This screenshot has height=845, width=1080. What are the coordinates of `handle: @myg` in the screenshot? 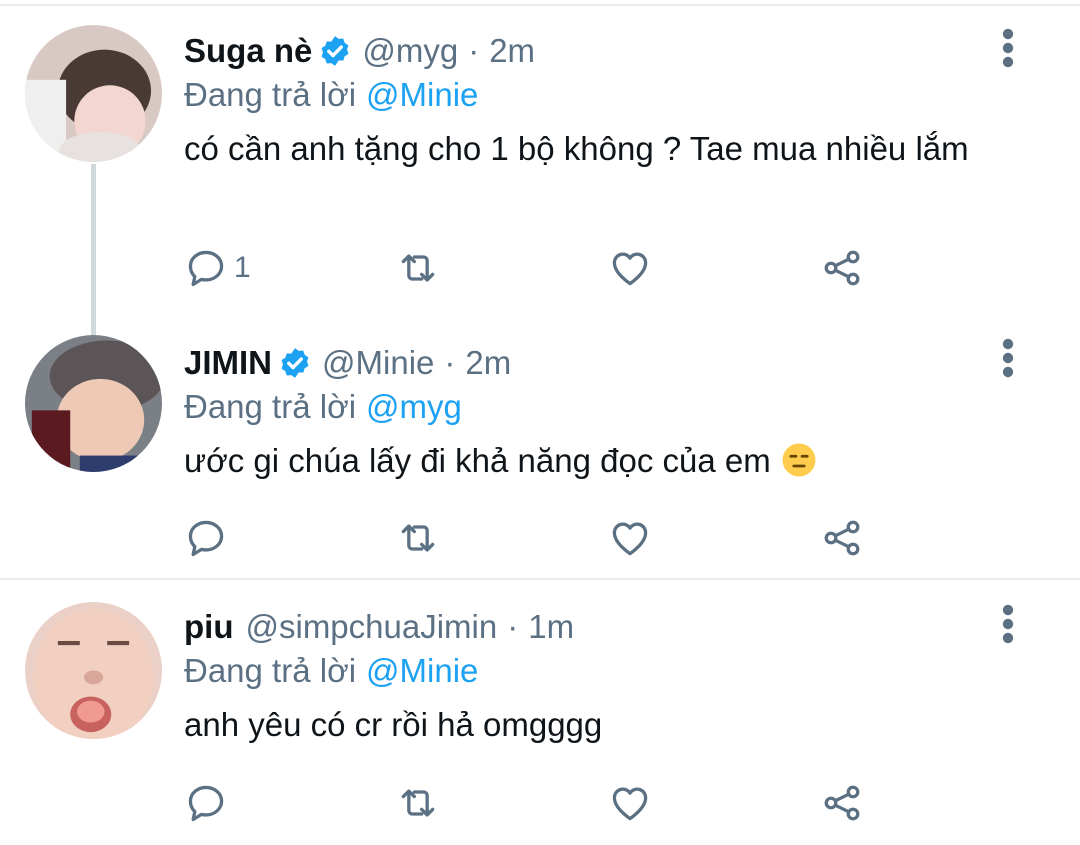 It's located at (410, 51).